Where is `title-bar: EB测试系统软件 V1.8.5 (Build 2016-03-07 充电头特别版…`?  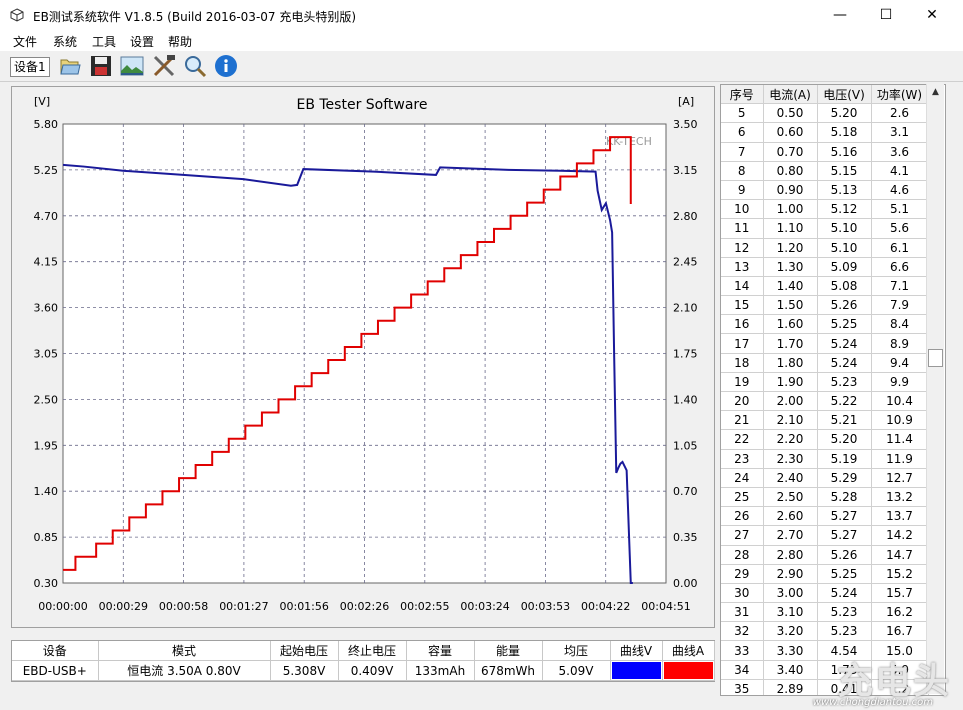
title-bar: EB测试系统软件 V1.8.5 (Build 2016-03-07 充电头特别版… is located at coordinates (481, 15).